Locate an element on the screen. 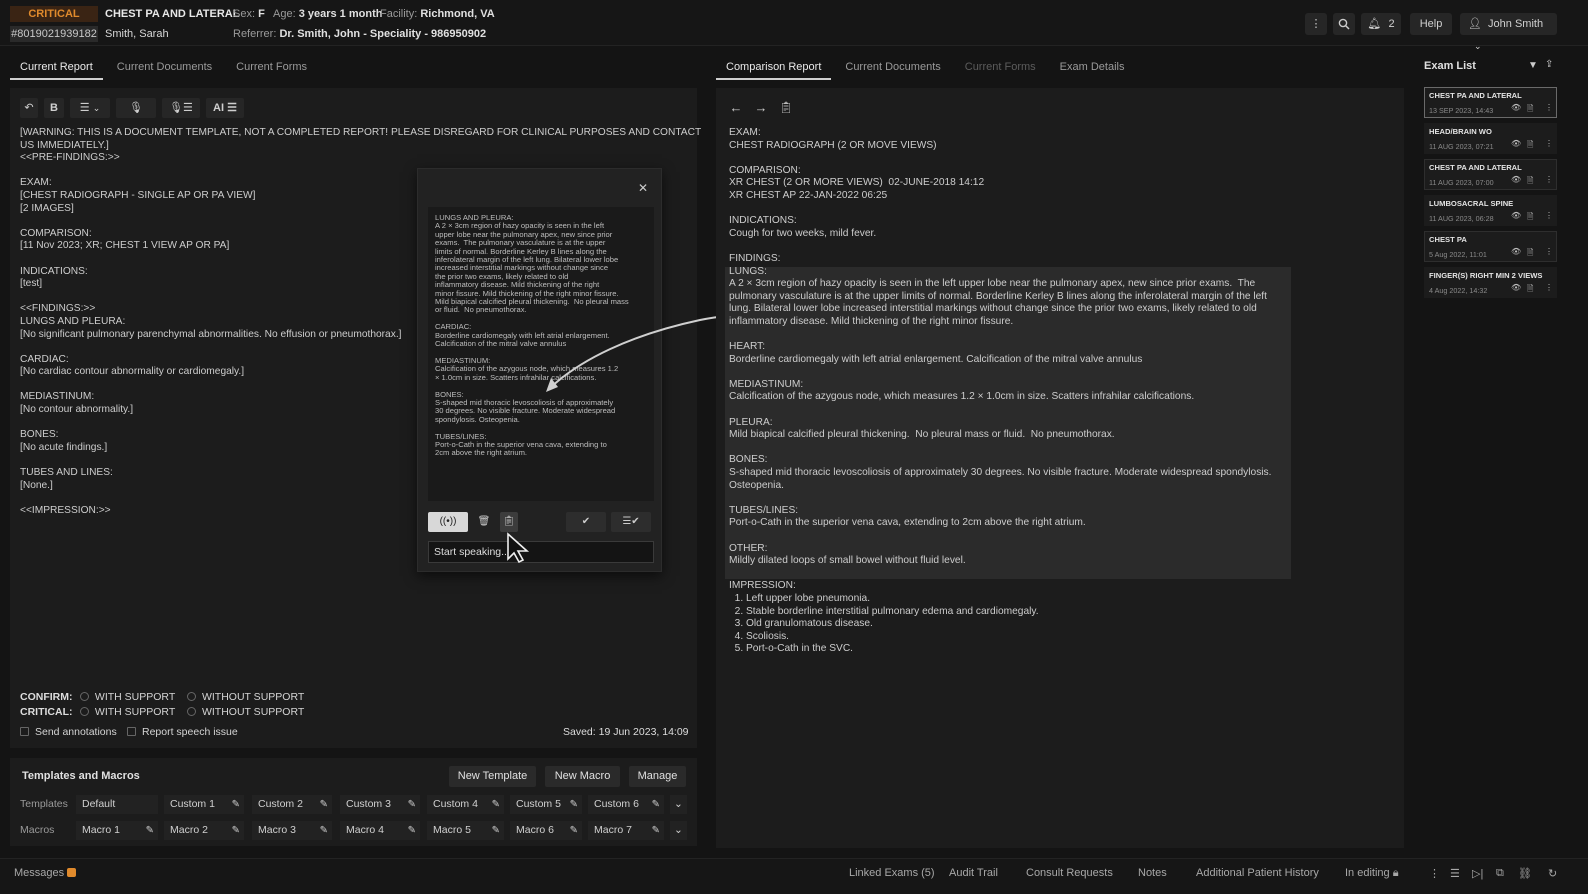 Image resolution: width=1588 pixels, height=894 pixels. consult-requests-link: Consult Requests is located at coordinates (1069, 873).